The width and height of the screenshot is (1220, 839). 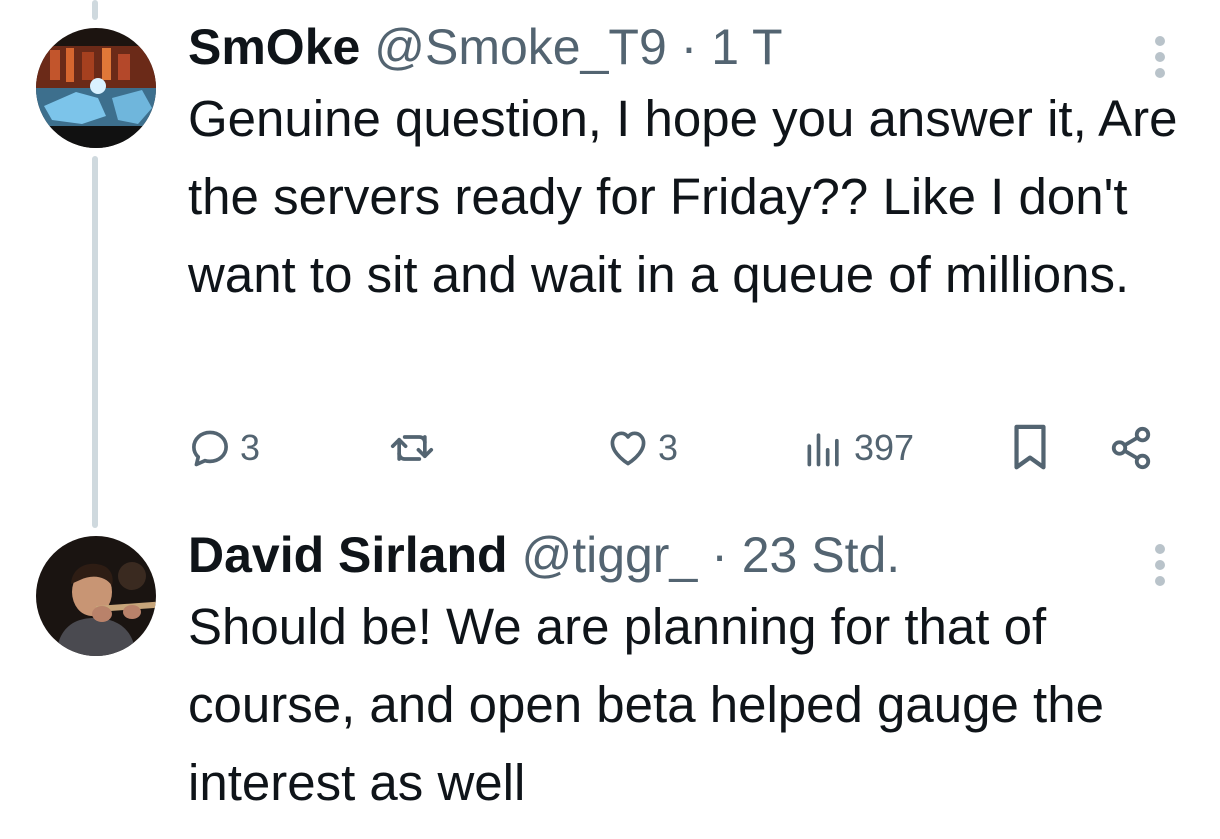 I want to click on heart-icon, so click(x=628, y=448).